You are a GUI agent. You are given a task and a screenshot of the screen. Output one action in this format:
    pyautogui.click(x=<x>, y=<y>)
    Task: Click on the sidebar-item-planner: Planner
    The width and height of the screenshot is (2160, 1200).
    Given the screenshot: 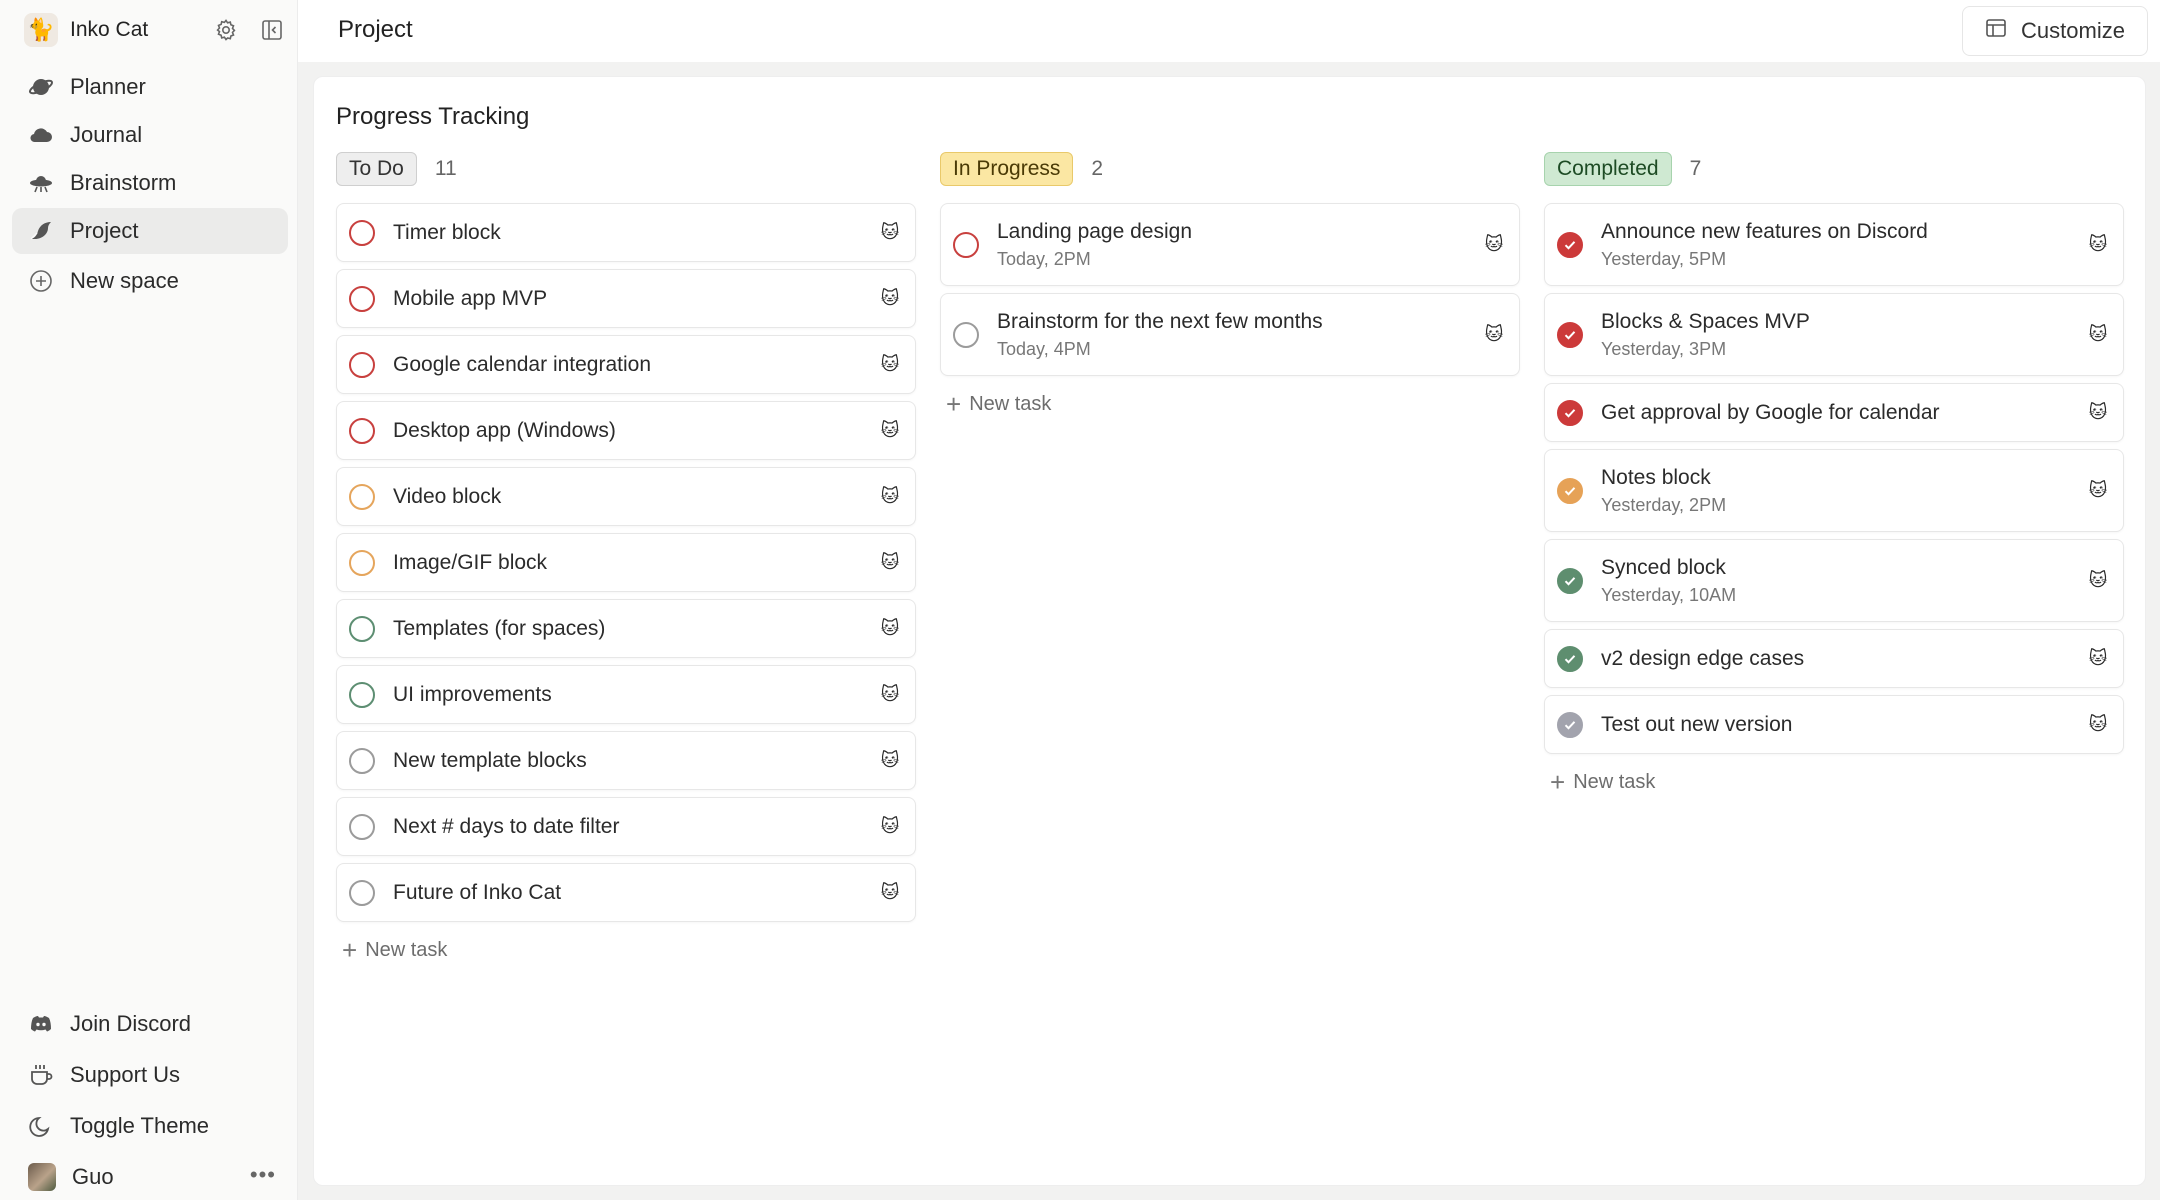 What is the action you would take?
    pyautogui.click(x=150, y=87)
    